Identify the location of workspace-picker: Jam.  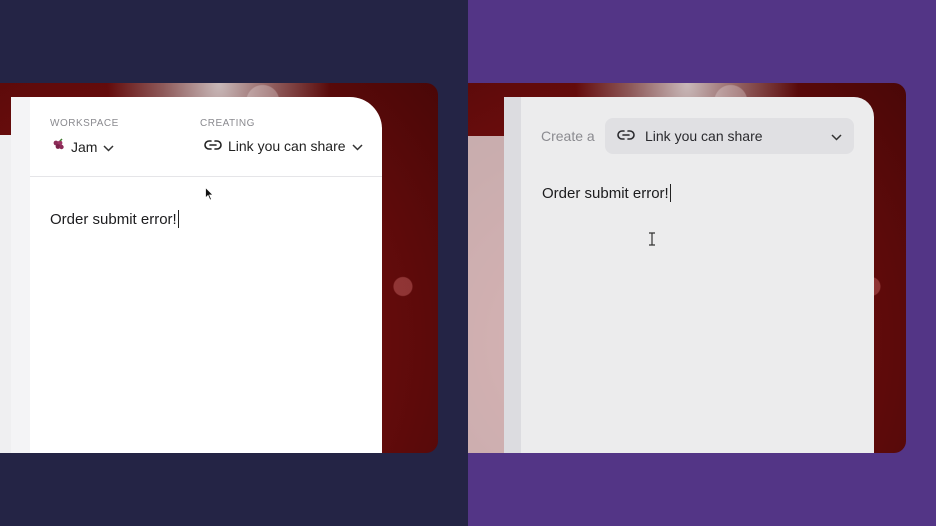
(82, 146).